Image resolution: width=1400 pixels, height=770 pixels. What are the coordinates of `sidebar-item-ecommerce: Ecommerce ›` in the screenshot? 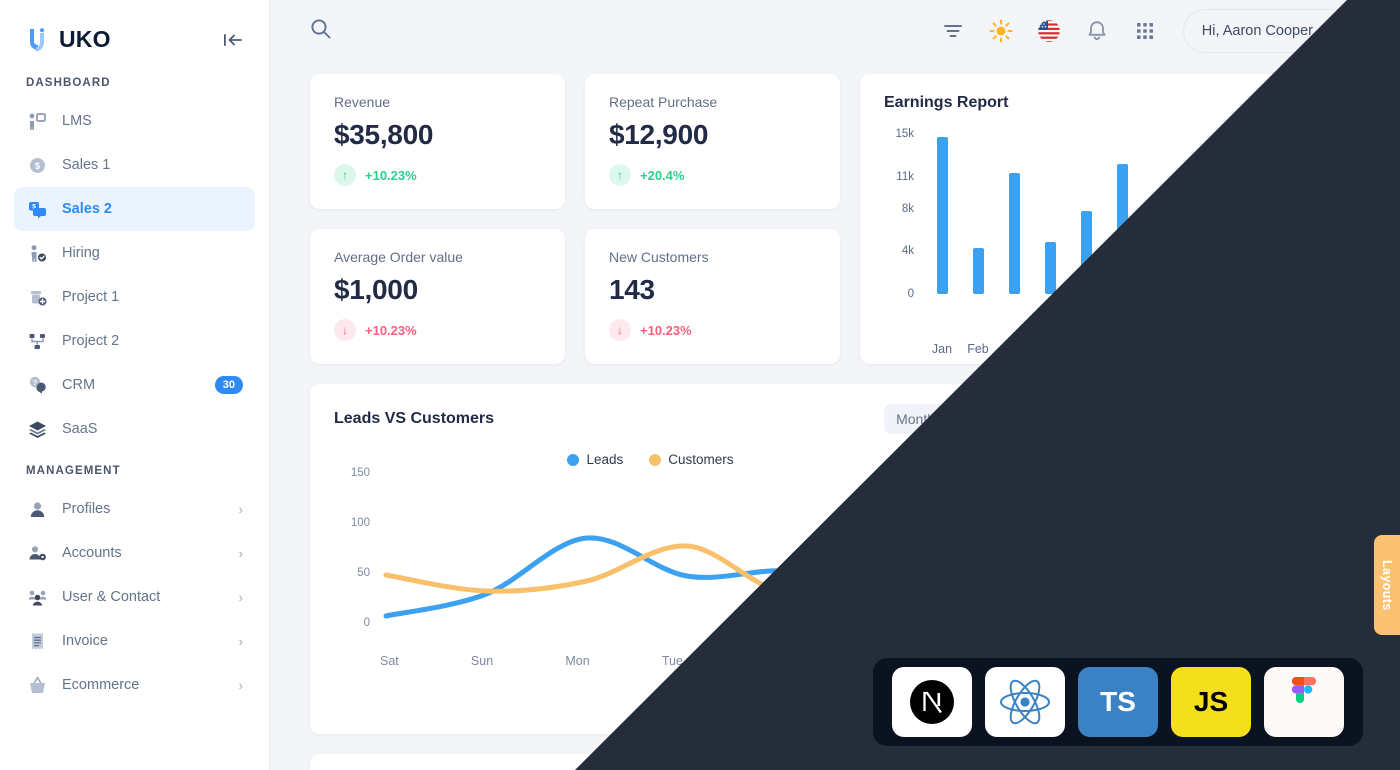 It's located at (134, 685).